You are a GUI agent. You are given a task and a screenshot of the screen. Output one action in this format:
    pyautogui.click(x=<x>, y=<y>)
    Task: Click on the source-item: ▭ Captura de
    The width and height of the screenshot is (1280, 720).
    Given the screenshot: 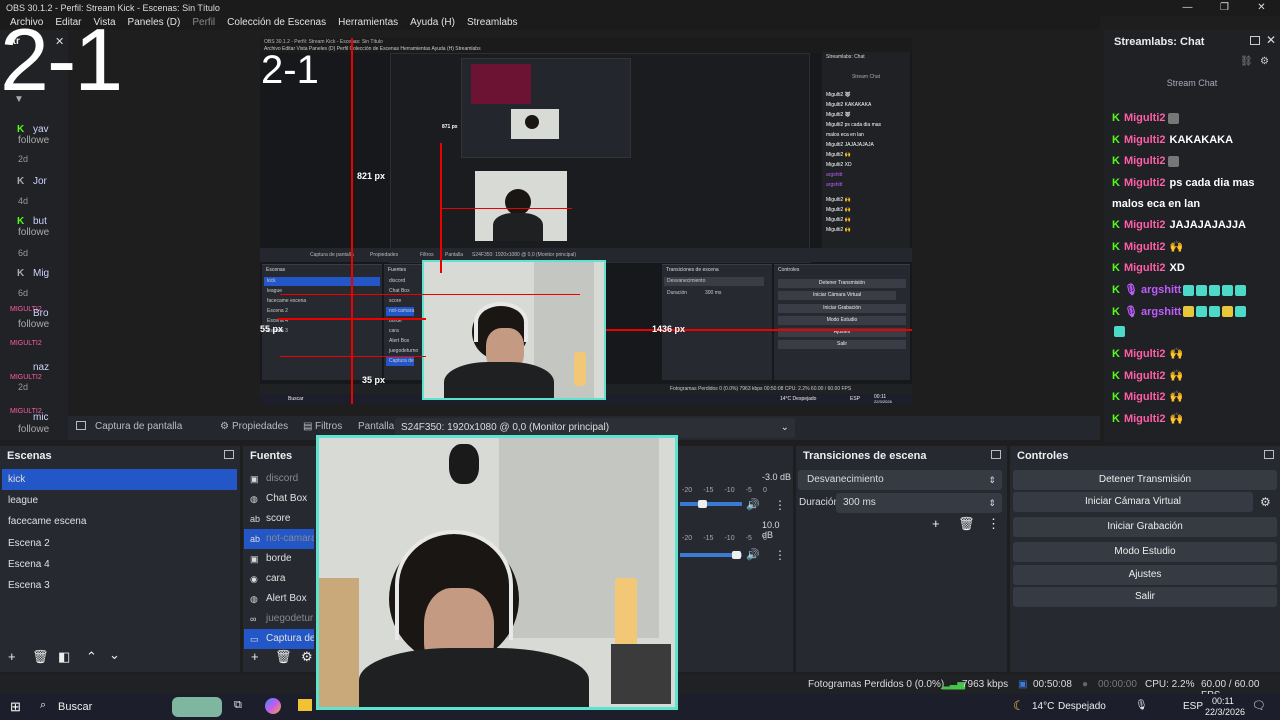 What is the action you would take?
    pyautogui.click(x=279, y=639)
    